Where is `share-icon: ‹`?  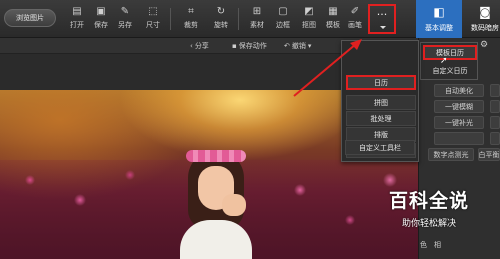 share-icon: ‹ is located at coordinates (191, 46).